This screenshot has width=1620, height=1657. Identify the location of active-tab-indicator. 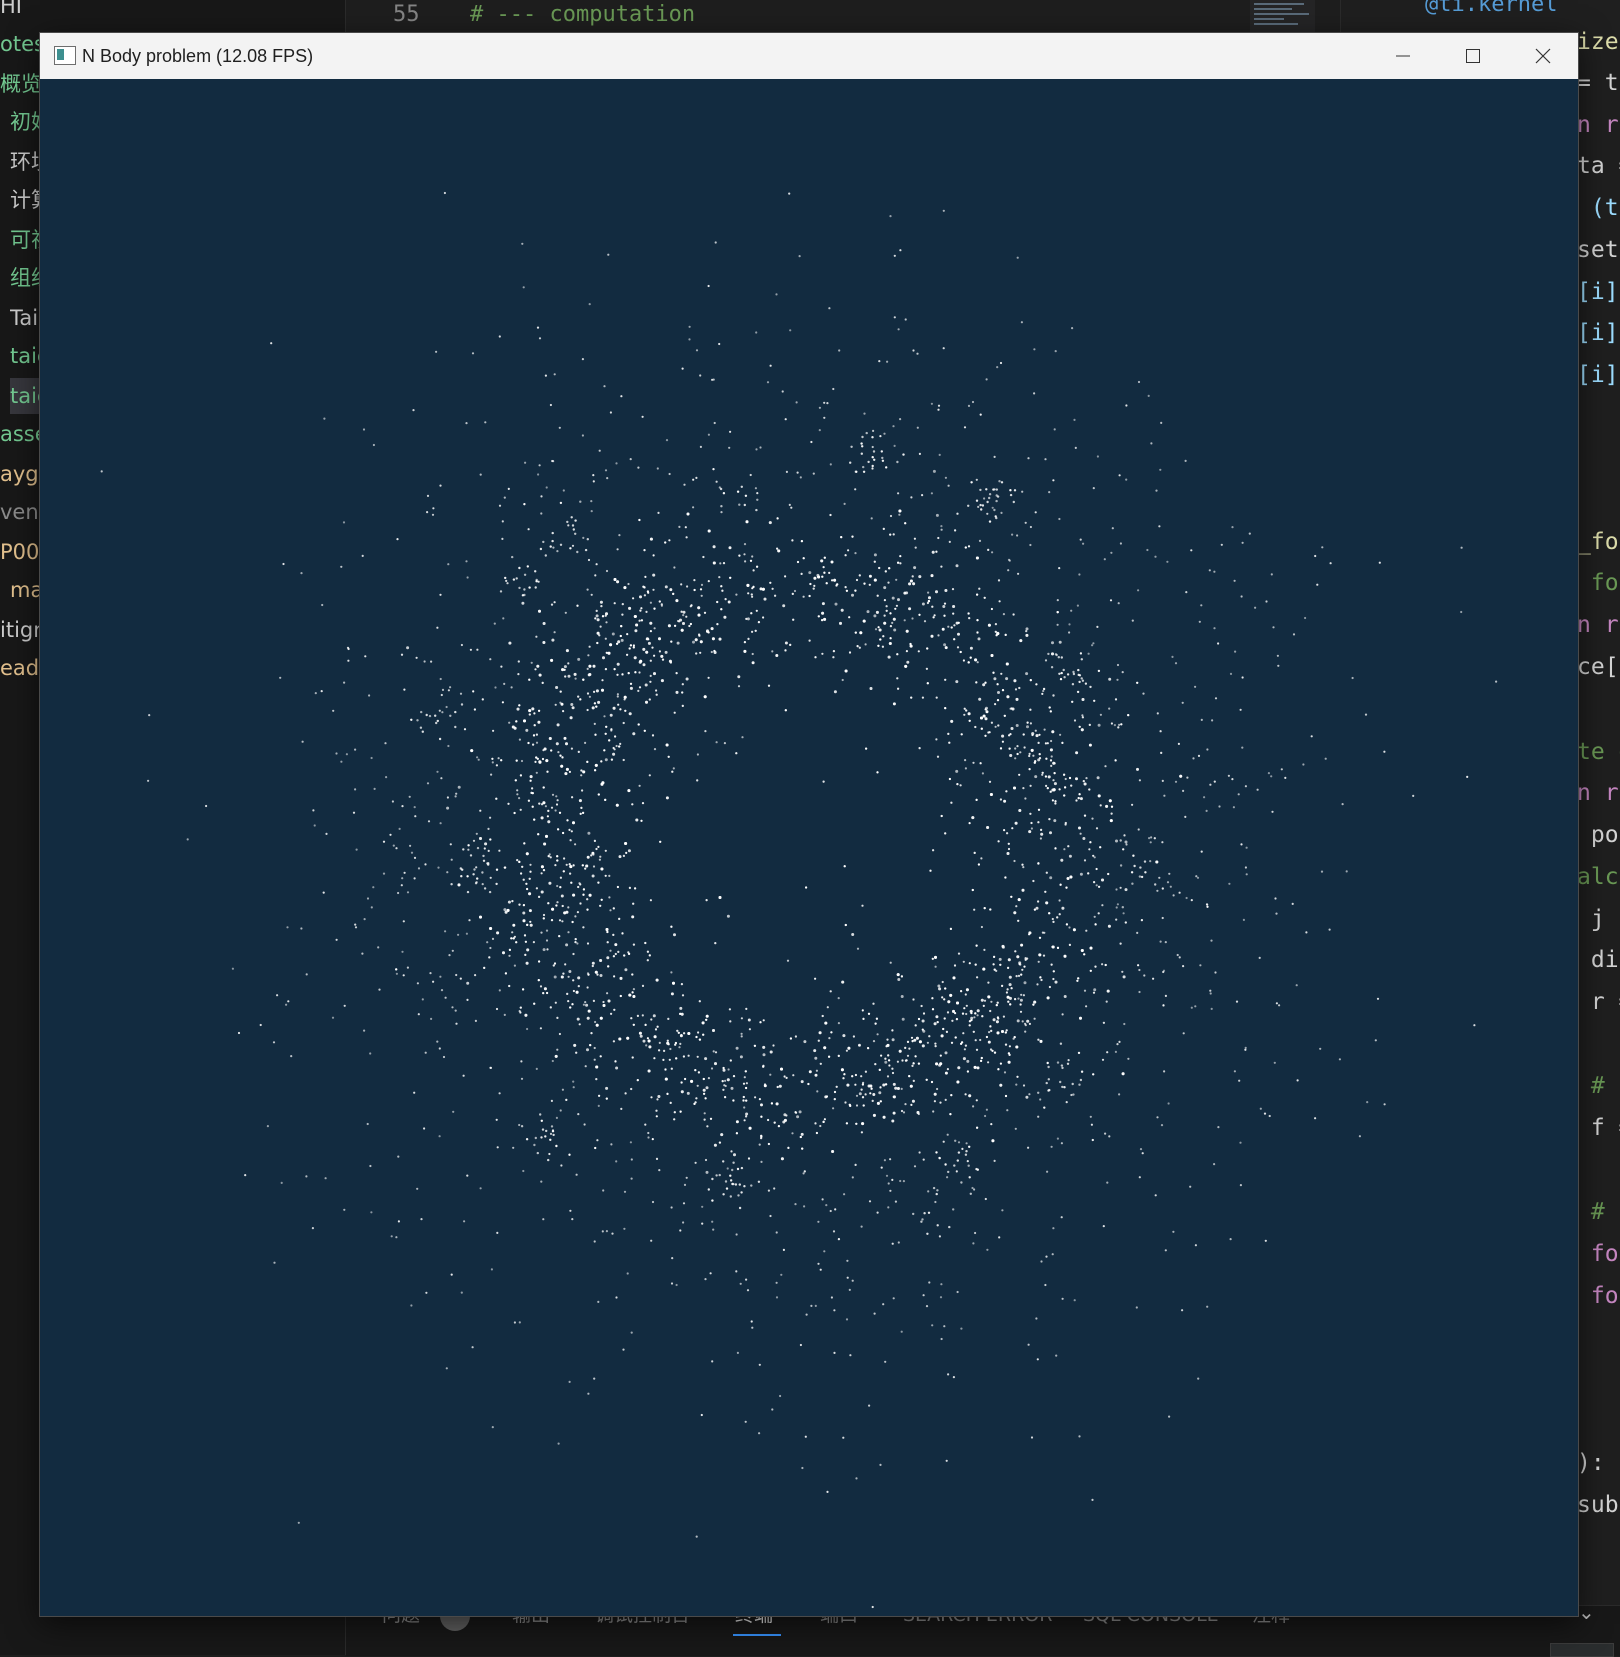
(757, 1635).